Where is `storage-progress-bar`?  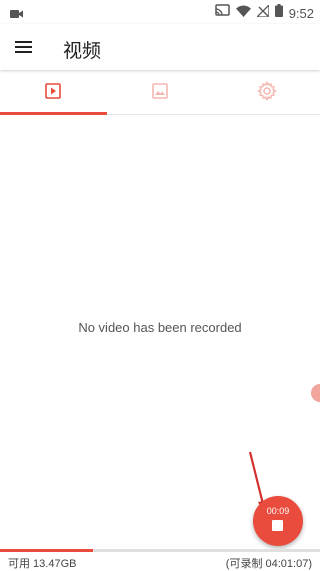 storage-progress-bar is located at coordinates (160, 550).